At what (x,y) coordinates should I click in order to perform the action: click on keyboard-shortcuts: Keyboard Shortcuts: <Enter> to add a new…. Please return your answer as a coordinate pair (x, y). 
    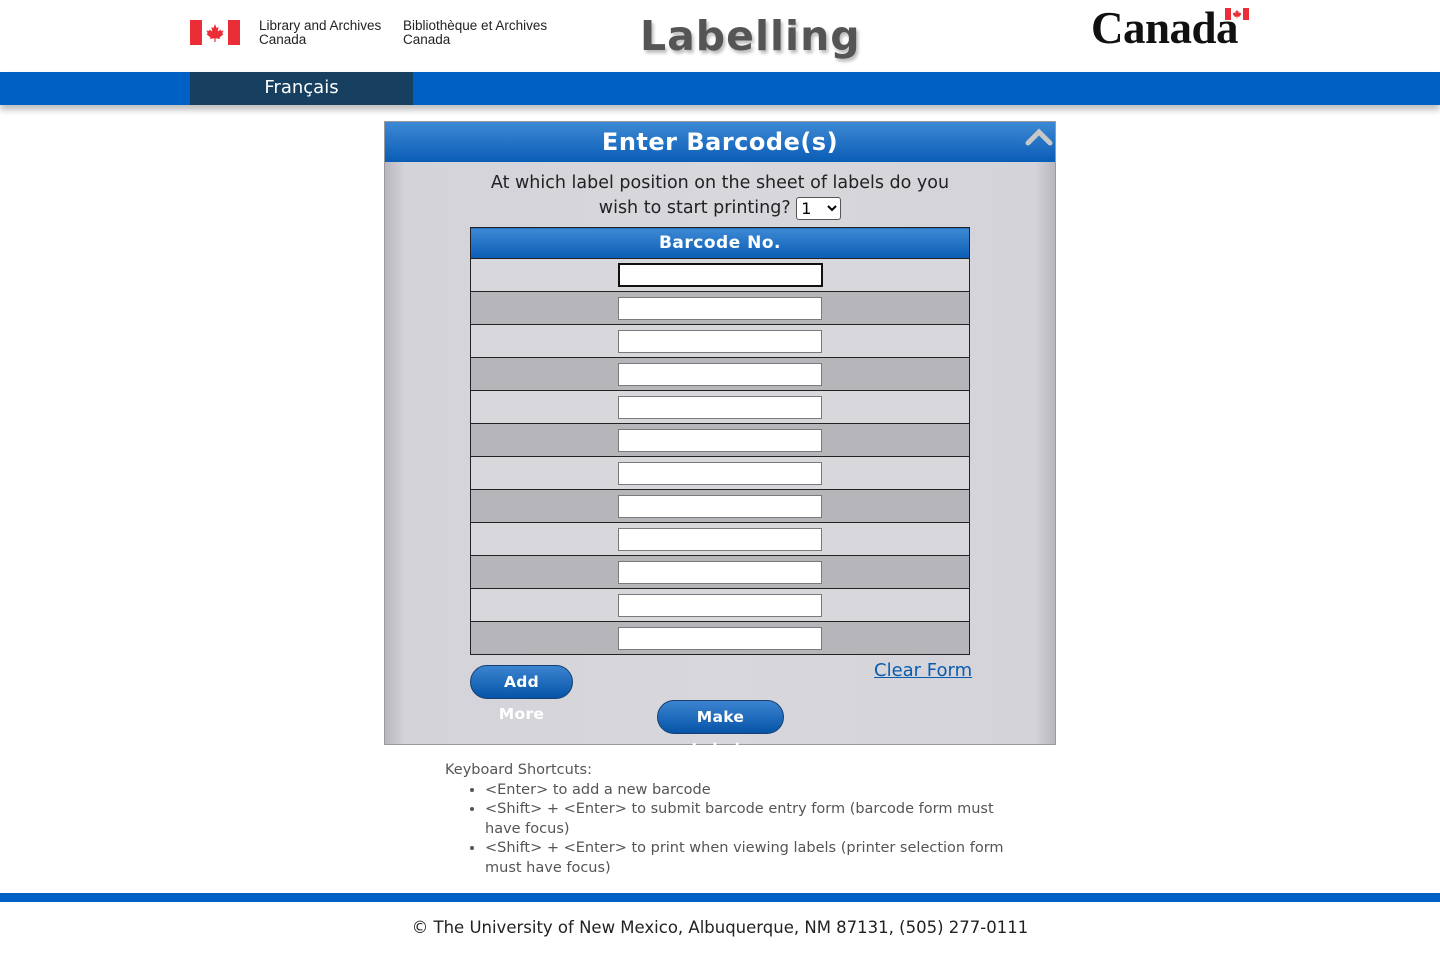
    Looking at the image, I should click on (725, 819).